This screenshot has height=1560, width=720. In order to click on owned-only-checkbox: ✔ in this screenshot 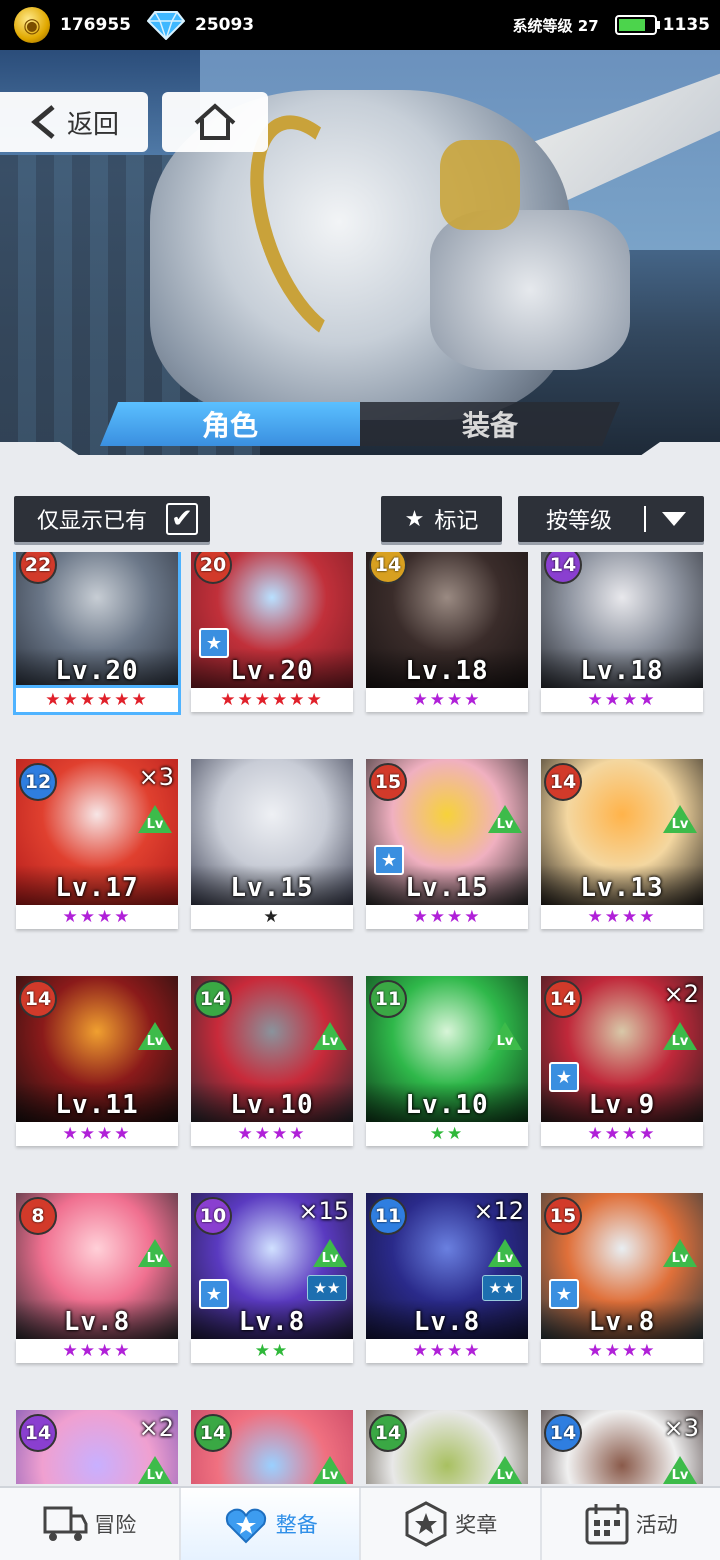, I will do `click(182, 519)`.